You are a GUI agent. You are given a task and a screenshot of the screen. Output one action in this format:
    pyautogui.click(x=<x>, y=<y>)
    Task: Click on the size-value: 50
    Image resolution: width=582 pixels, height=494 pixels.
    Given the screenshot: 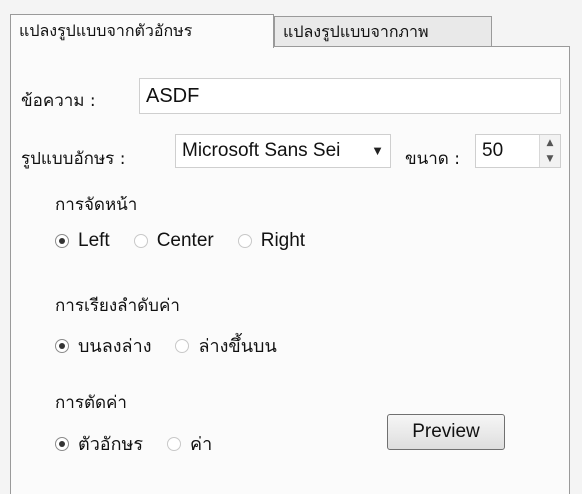 What is the action you would take?
    pyautogui.click(x=492, y=151)
    